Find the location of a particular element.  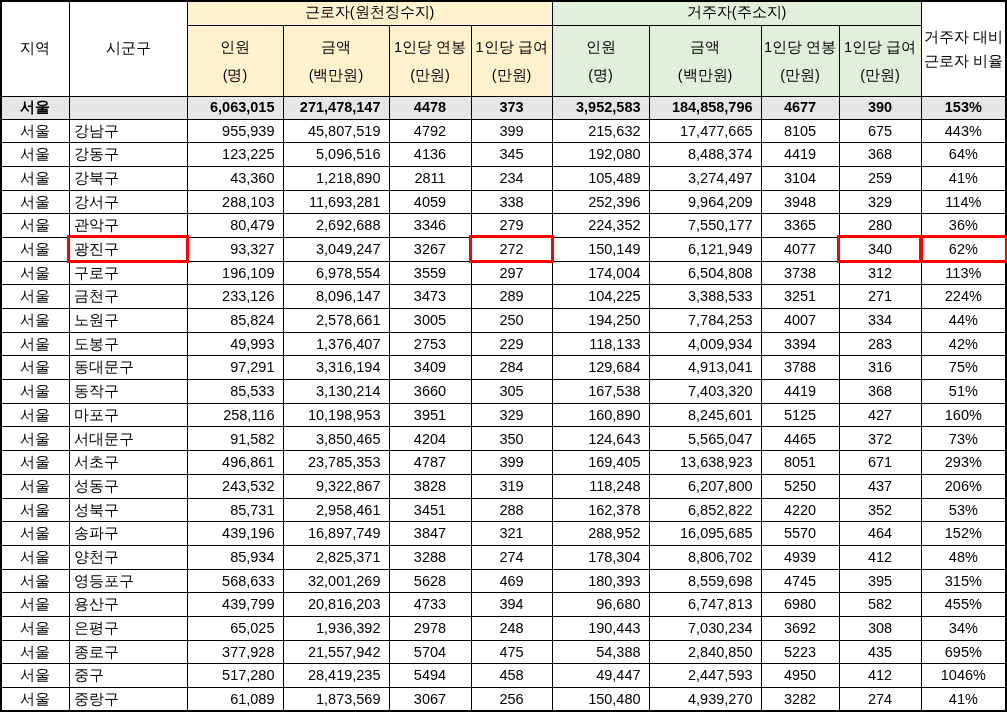

table-cell: 345 is located at coordinates (512, 154).